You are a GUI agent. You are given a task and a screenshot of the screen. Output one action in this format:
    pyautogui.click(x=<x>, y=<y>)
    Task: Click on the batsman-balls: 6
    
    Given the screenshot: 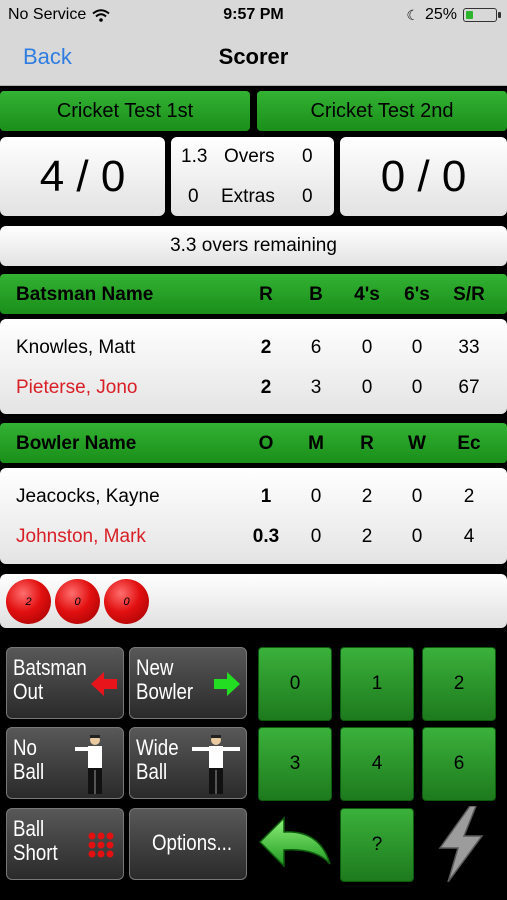 What is the action you would take?
    pyautogui.click(x=316, y=347)
    